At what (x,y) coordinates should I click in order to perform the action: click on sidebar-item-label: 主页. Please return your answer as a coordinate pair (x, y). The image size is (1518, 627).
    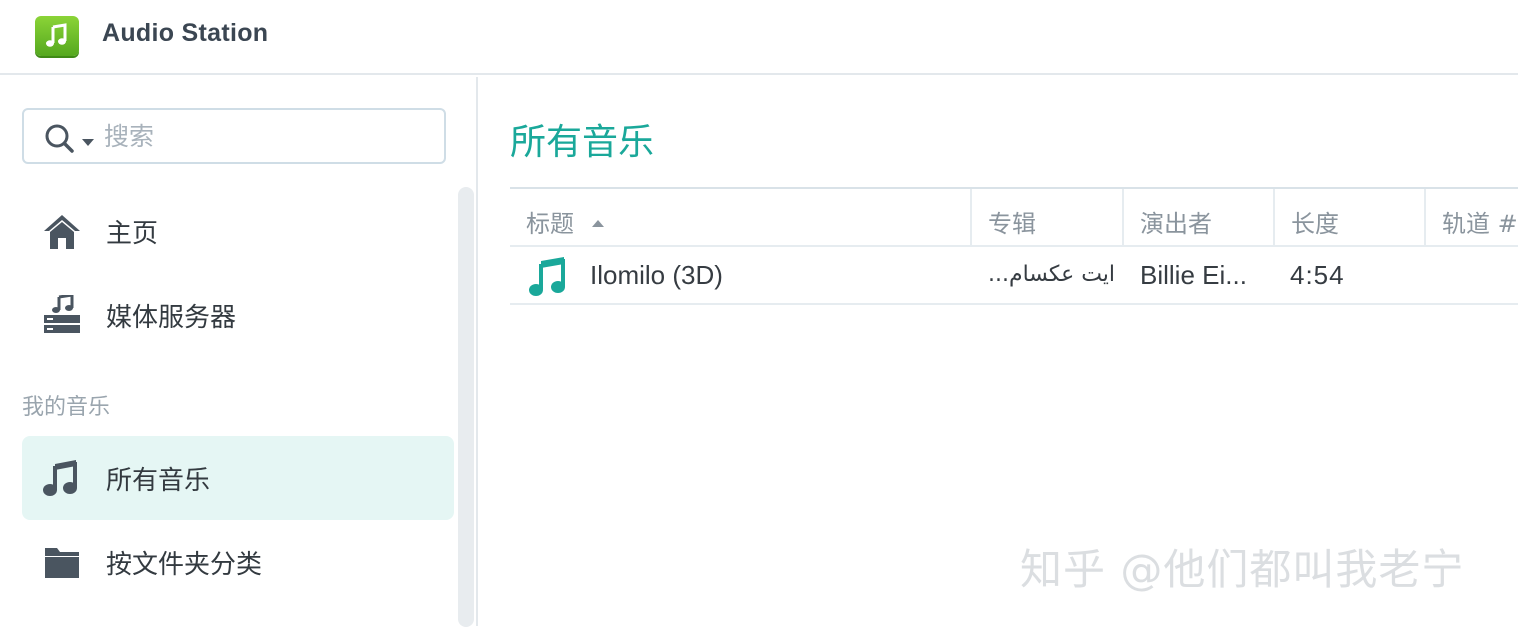
    Looking at the image, I should click on (132, 234).